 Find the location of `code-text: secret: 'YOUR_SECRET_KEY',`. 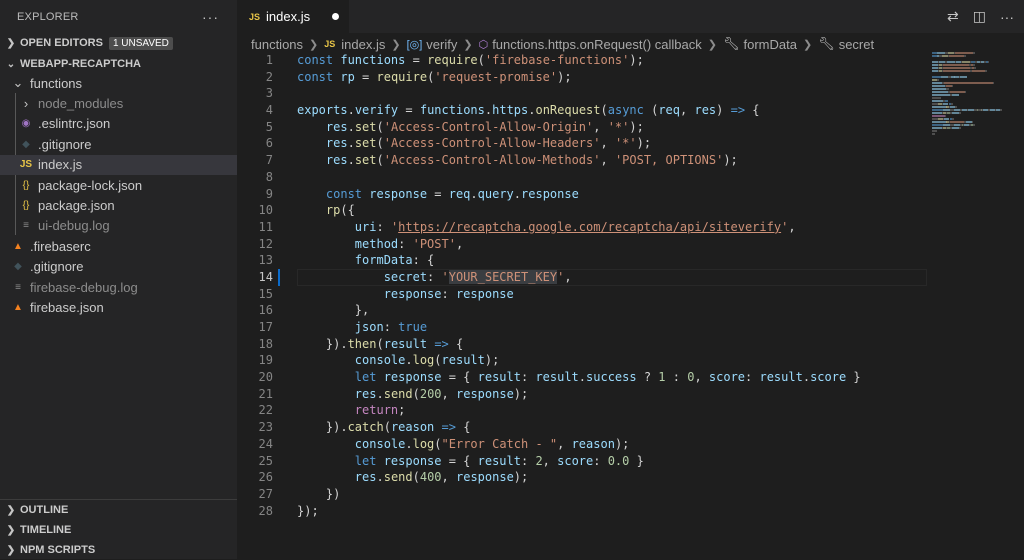

code-text: secret: 'YOUR_SECRET_KEY', is located at coordinates (434, 277).